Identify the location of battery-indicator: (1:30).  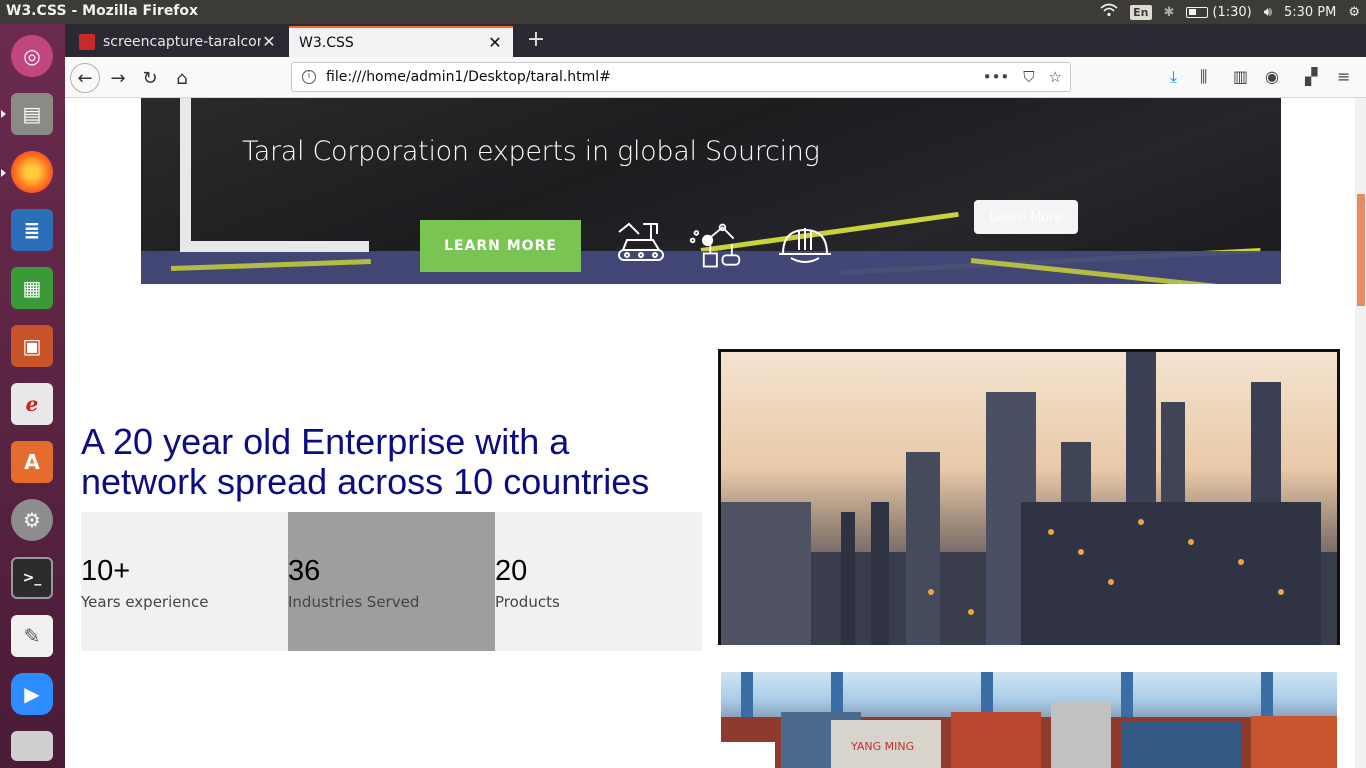
(1219, 12).